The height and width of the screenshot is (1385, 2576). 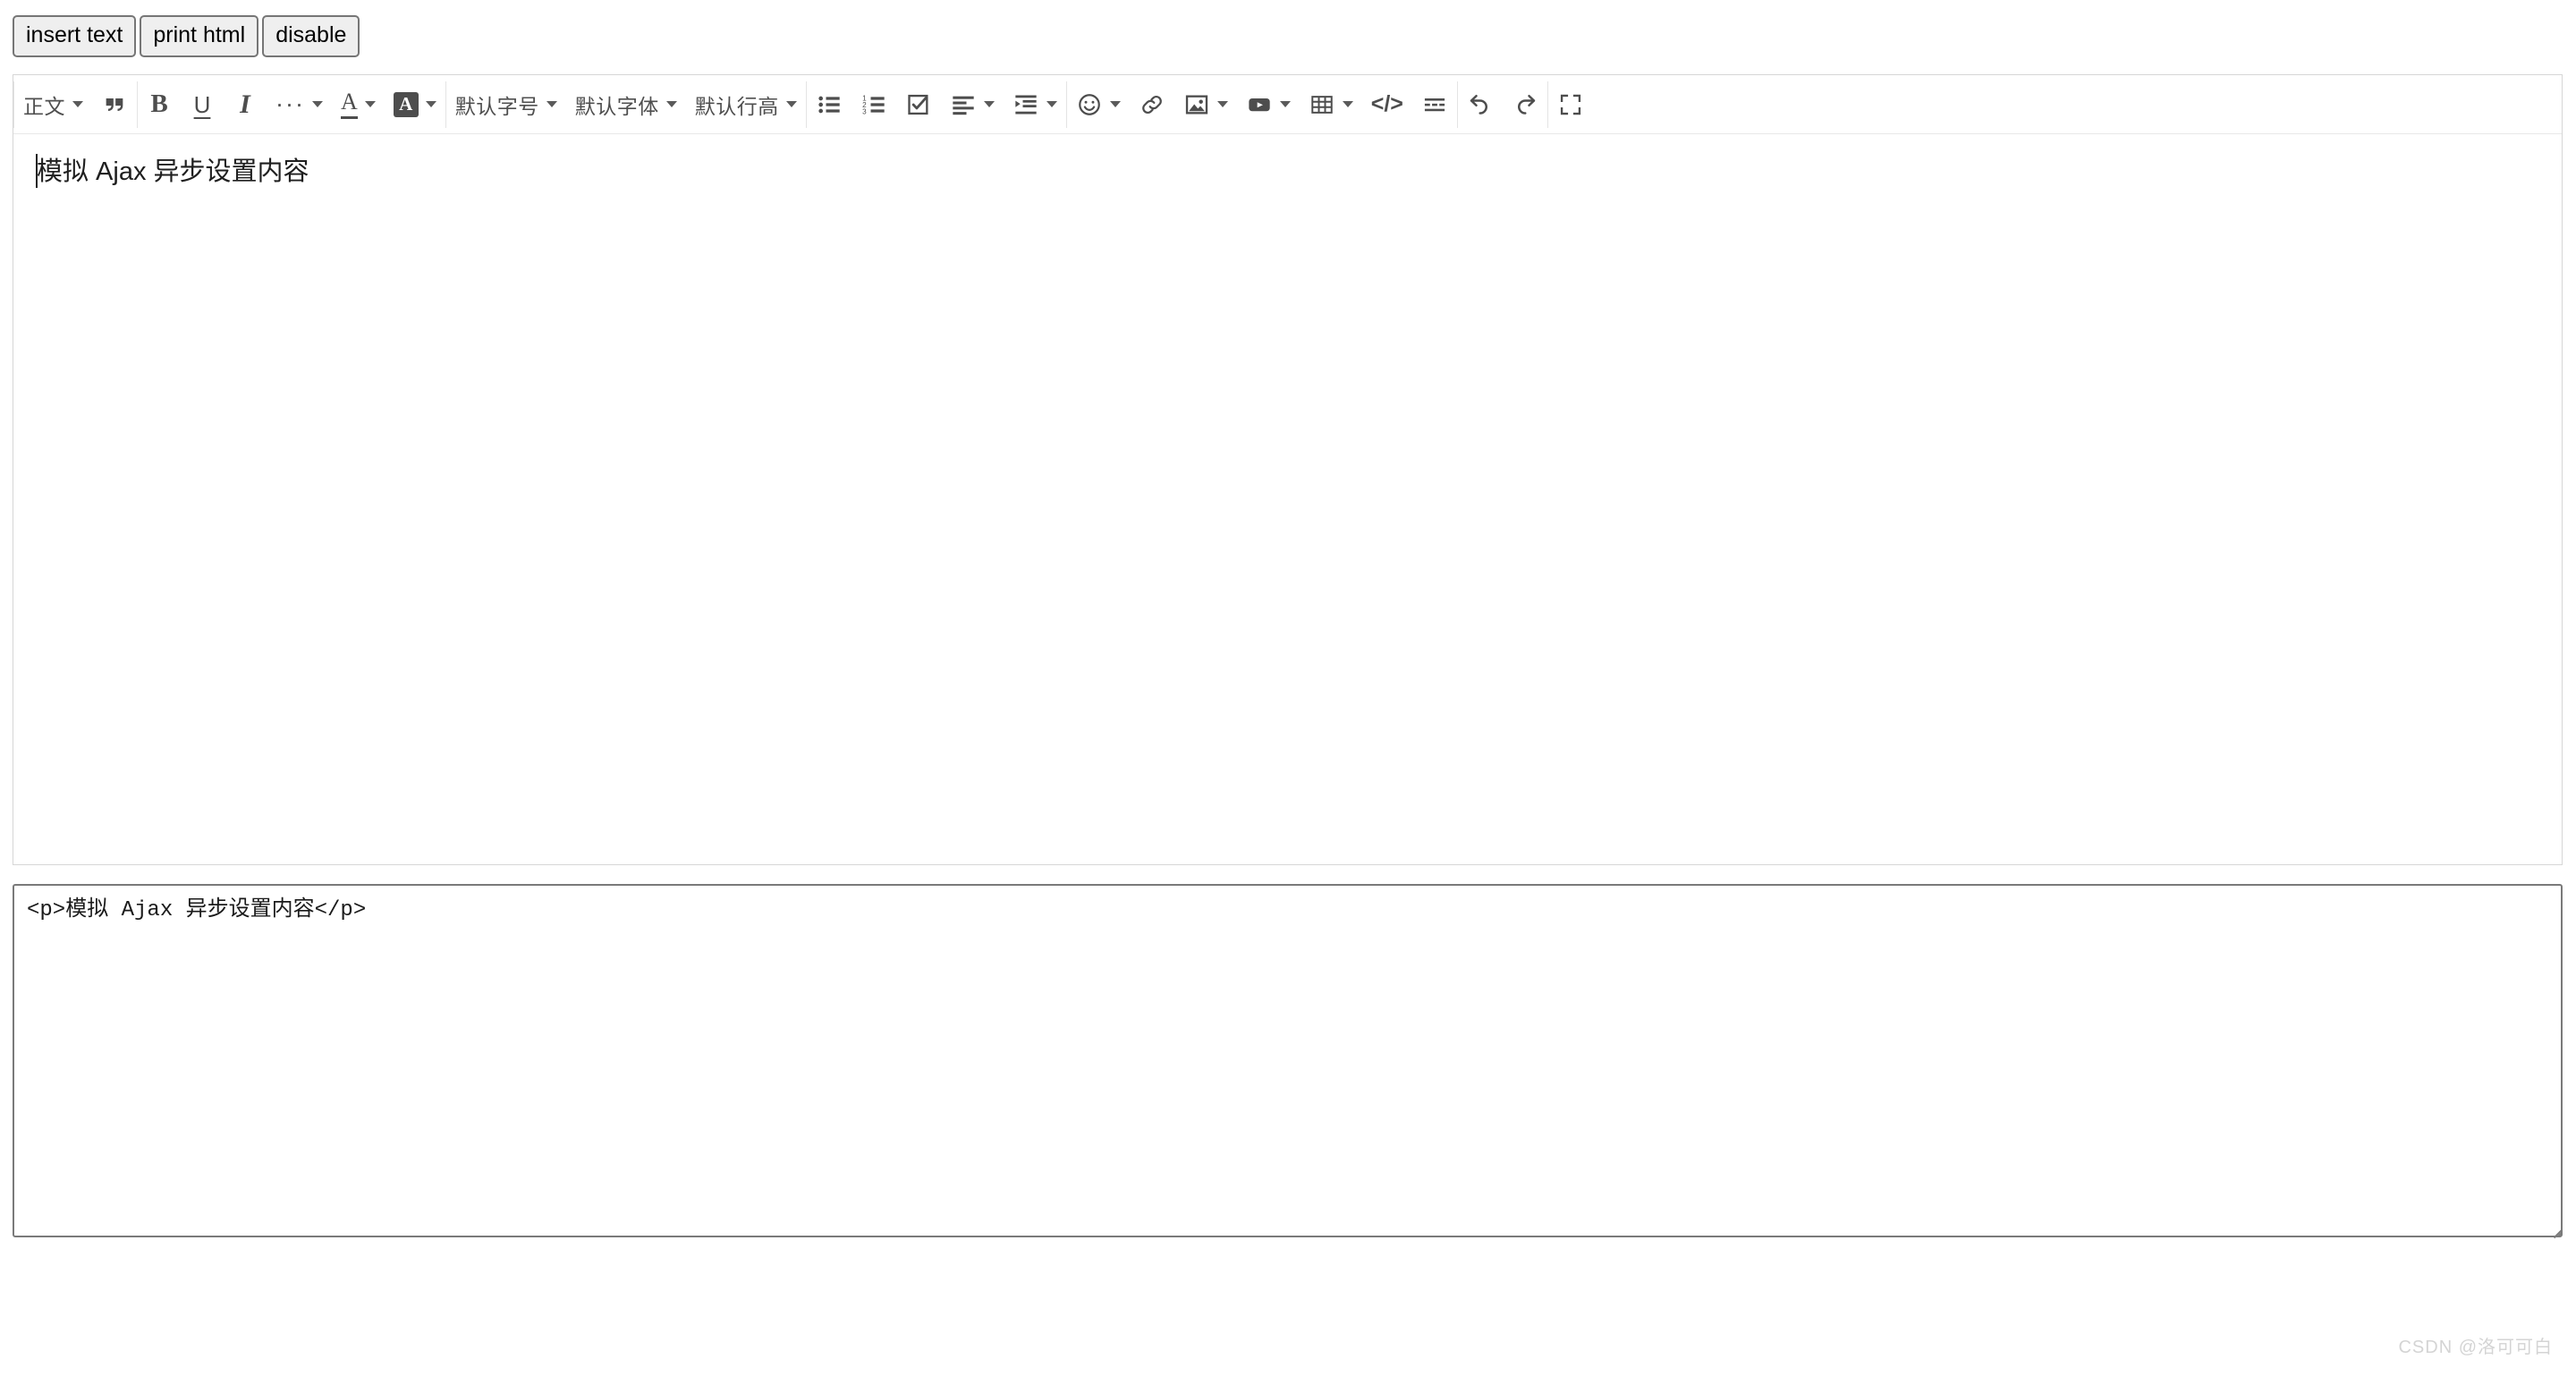 I want to click on line-height-dropdown: 默认行高, so click(x=746, y=104).